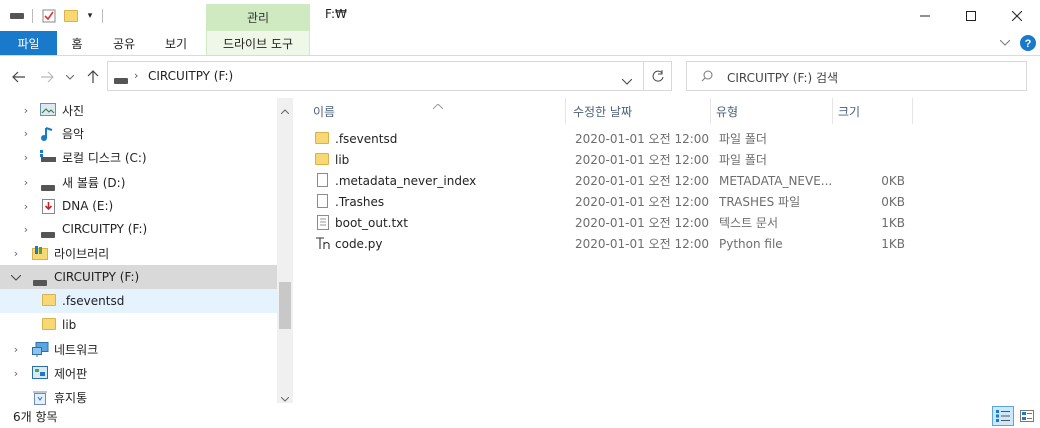  Describe the element at coordinates (873, 111) in the screenshot. I see `column-header-size: 크기` at that location.